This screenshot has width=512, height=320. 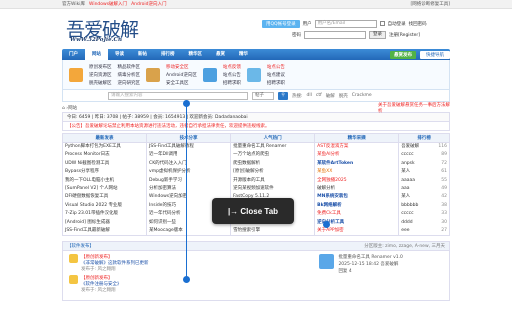 I want to click on list-item: CK的代码注入入门, so click(x=188, y=164).